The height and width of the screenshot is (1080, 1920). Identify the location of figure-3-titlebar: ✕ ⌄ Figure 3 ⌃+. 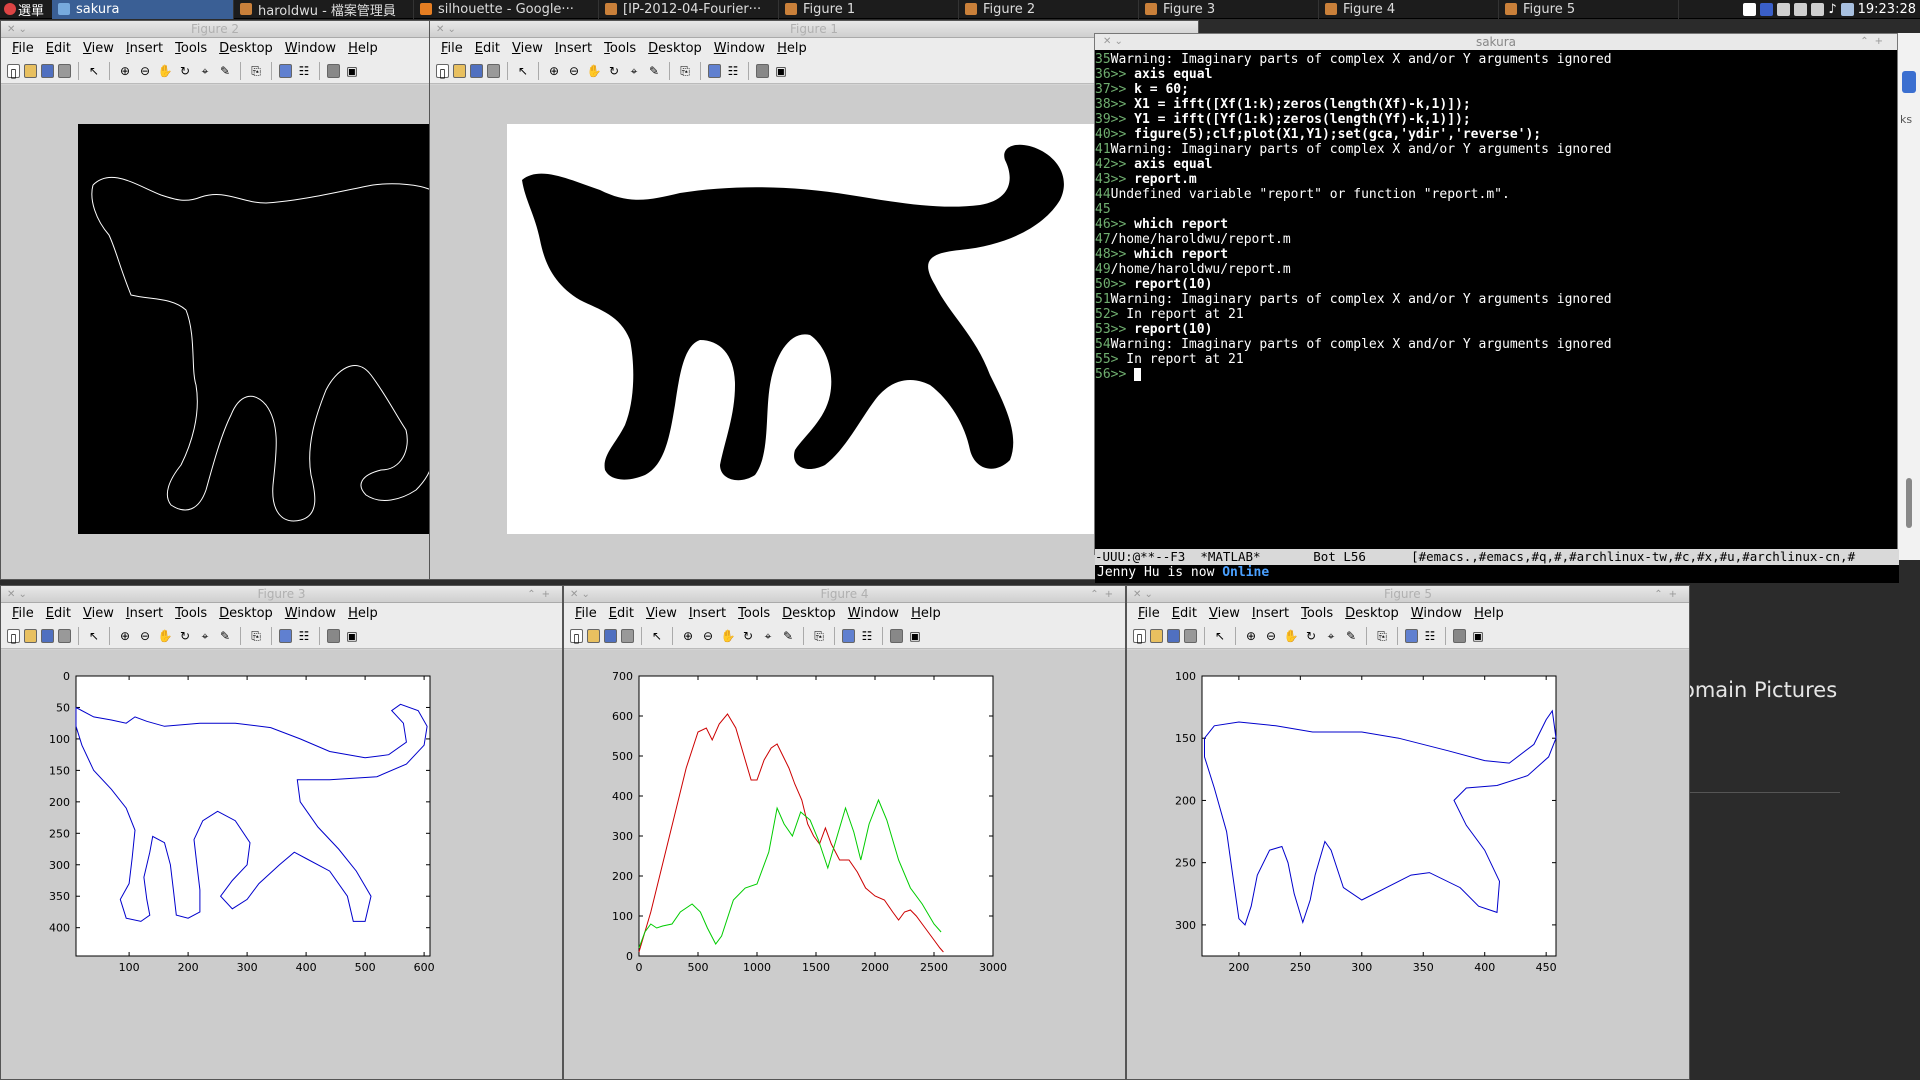
(281, 594).